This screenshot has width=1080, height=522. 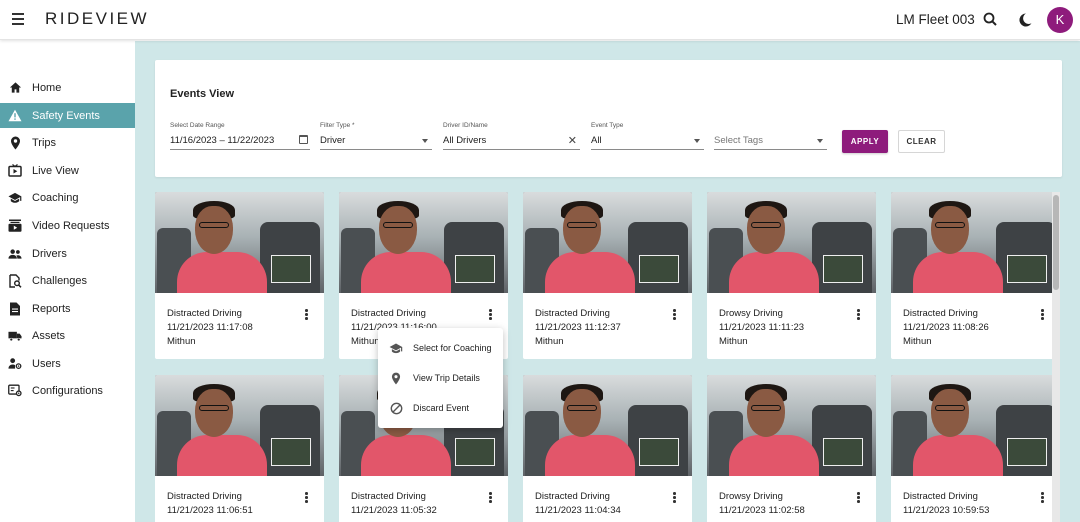 I want to click on clear-button: CLEAR, so click(x=921, y=141).